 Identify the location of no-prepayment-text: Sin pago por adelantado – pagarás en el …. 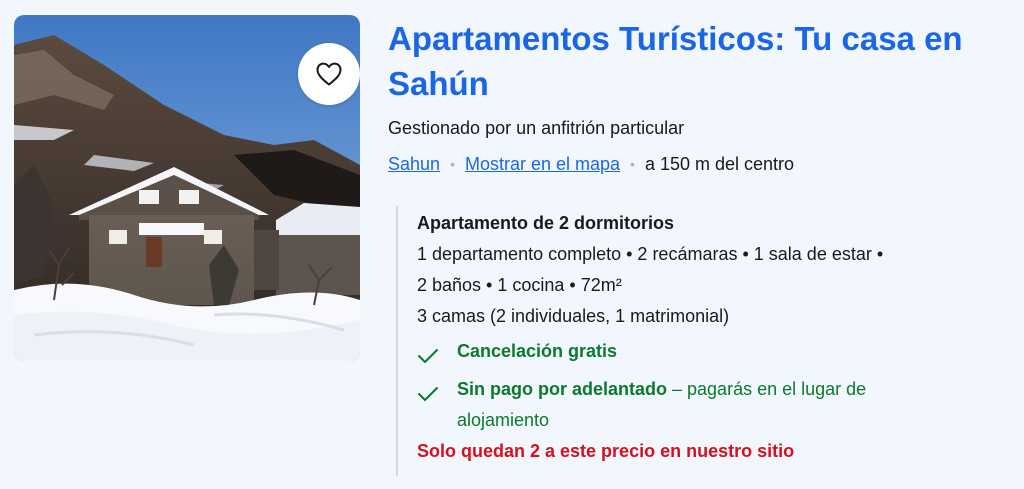
(661, 405).